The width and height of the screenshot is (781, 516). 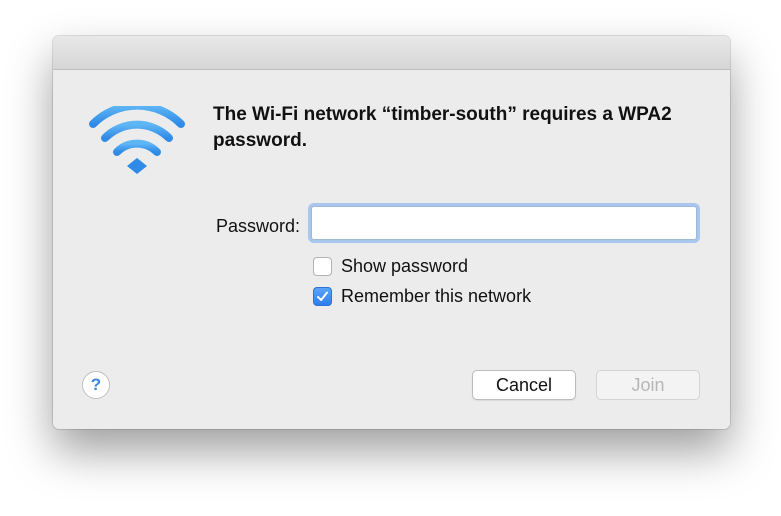 What do you see at coordinates (404, 266) in the screenshot?
I see `show-password-label: Show password` at bounding box center [404, 266].